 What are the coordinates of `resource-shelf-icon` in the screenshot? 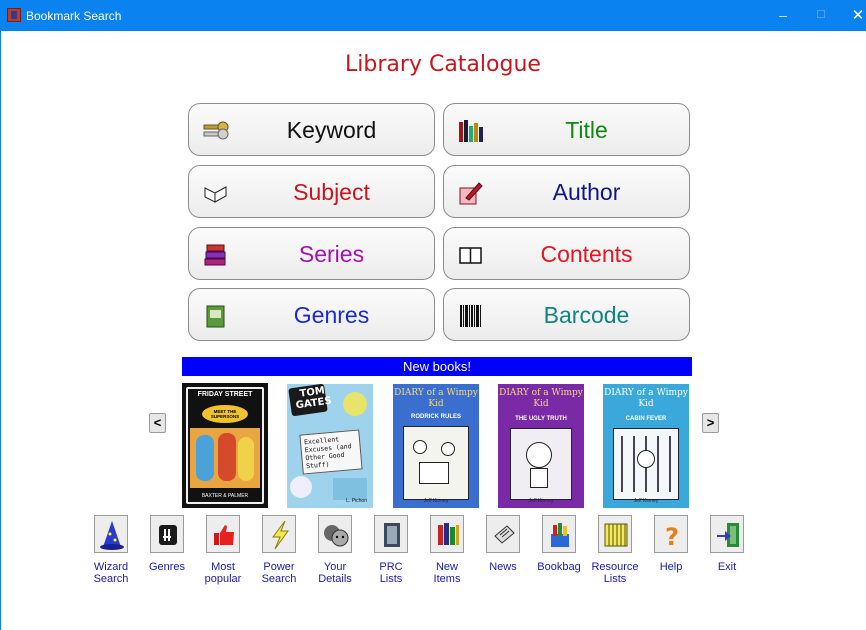 It's located at (615, 534).